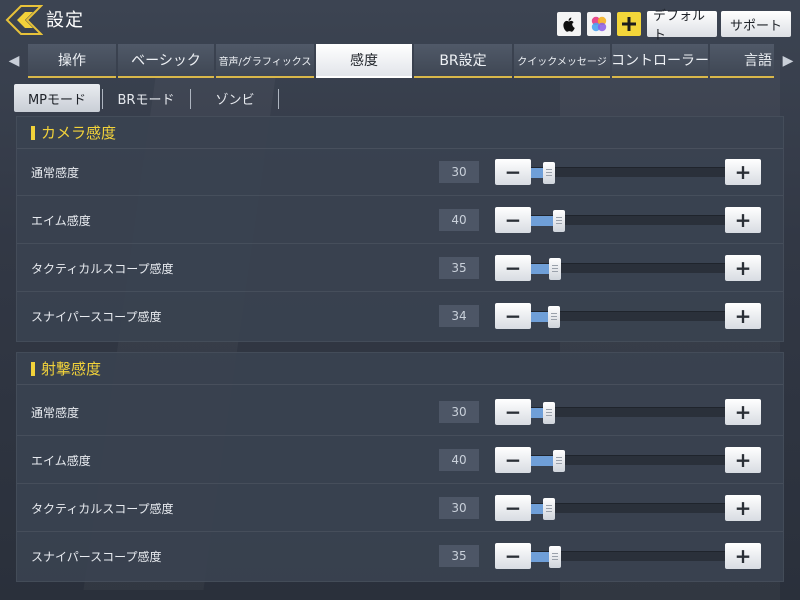 This screenshot has height=600, width=800. Describe the element at coordinates (682, 26) in the screenshot. I see `default-button: デフォルト` at that location.